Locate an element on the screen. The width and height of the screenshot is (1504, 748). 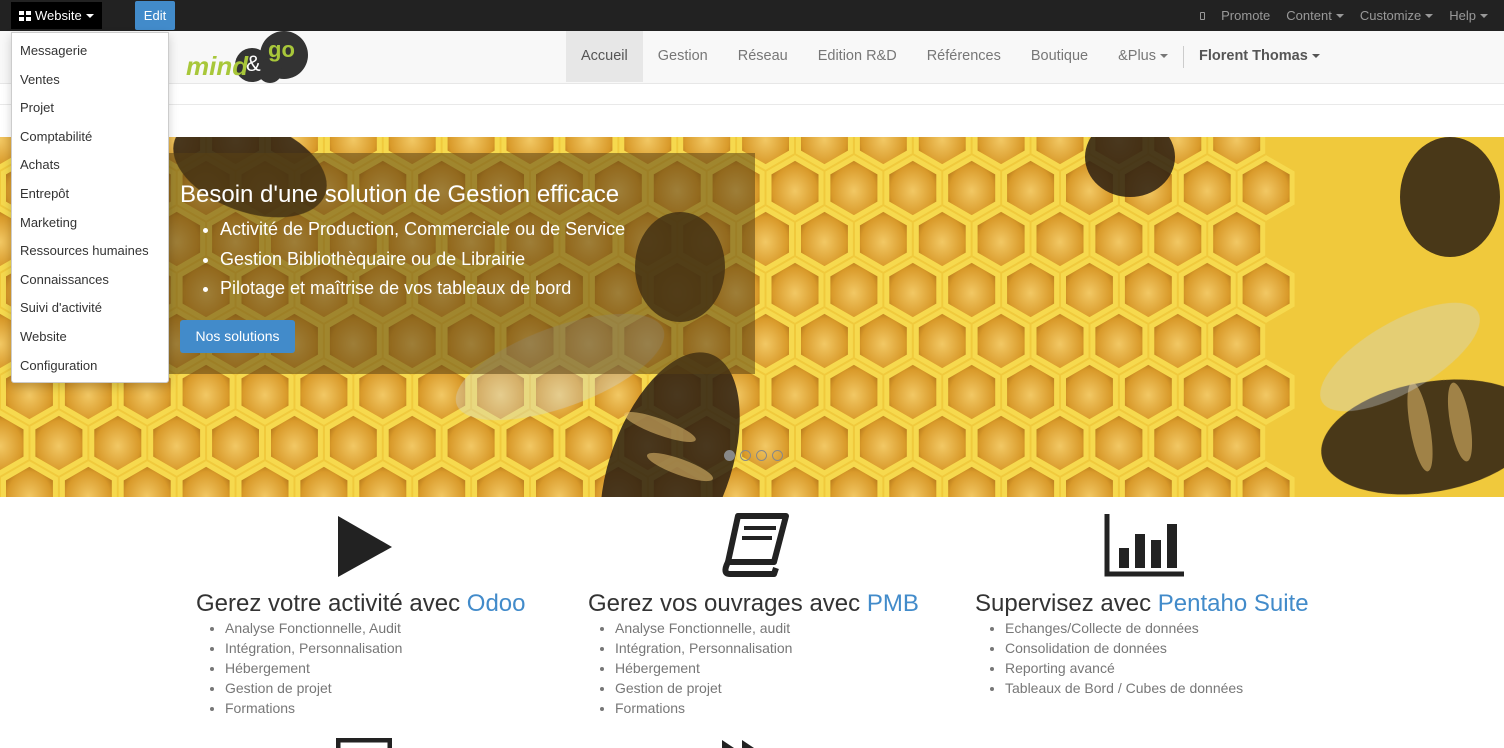
help-menu: Help is located at coordinates (1468, 15).